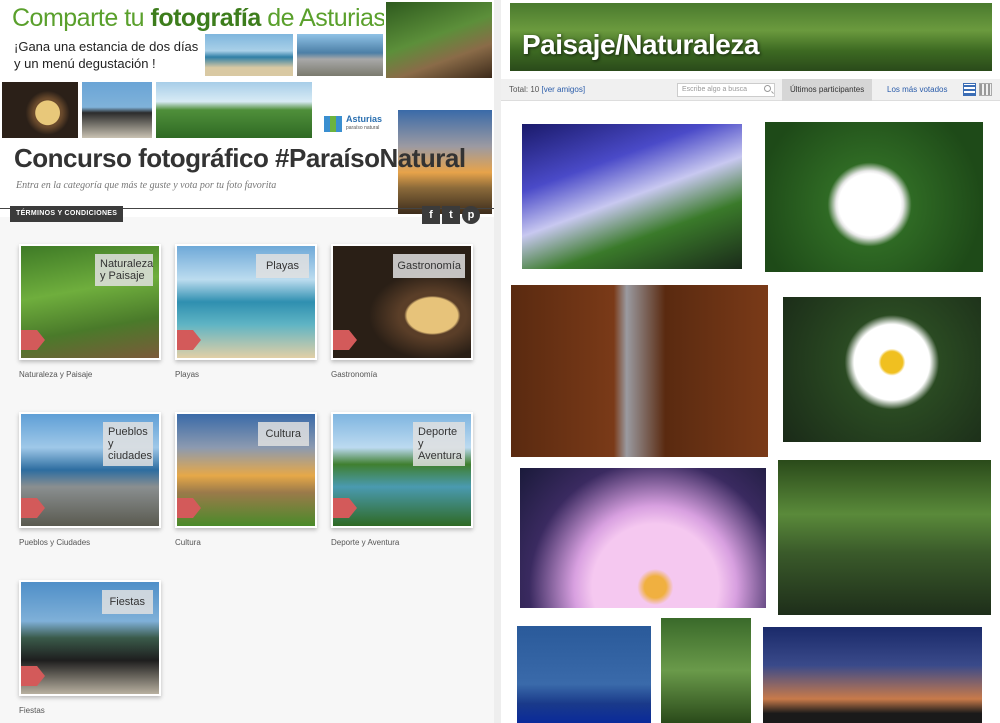  What do you see at coordinates (726, 90) in the screenshot?
I see `search-input: Escribe algo a busca` at bounding box center [726, 90].